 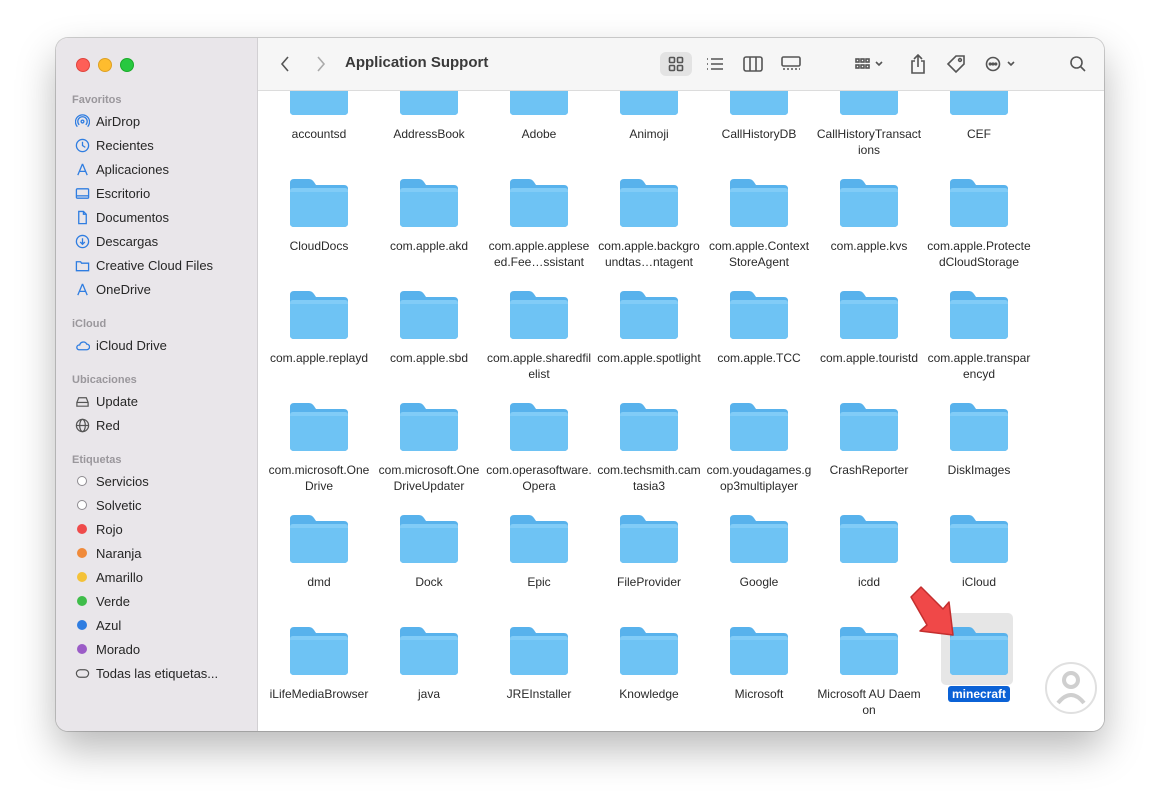 I want to click on folder-item: CEF, so click(x=979, y=127).